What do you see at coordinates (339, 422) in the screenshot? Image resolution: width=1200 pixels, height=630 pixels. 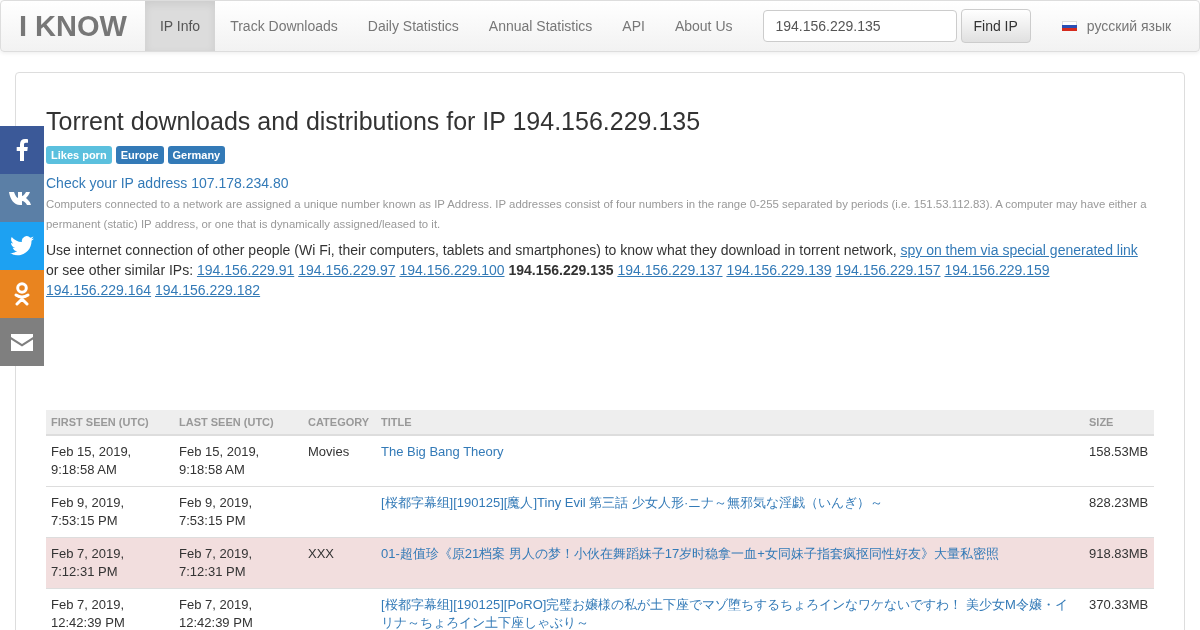 I see `column-header: CATEGORY` at bounding box center [339, 422].